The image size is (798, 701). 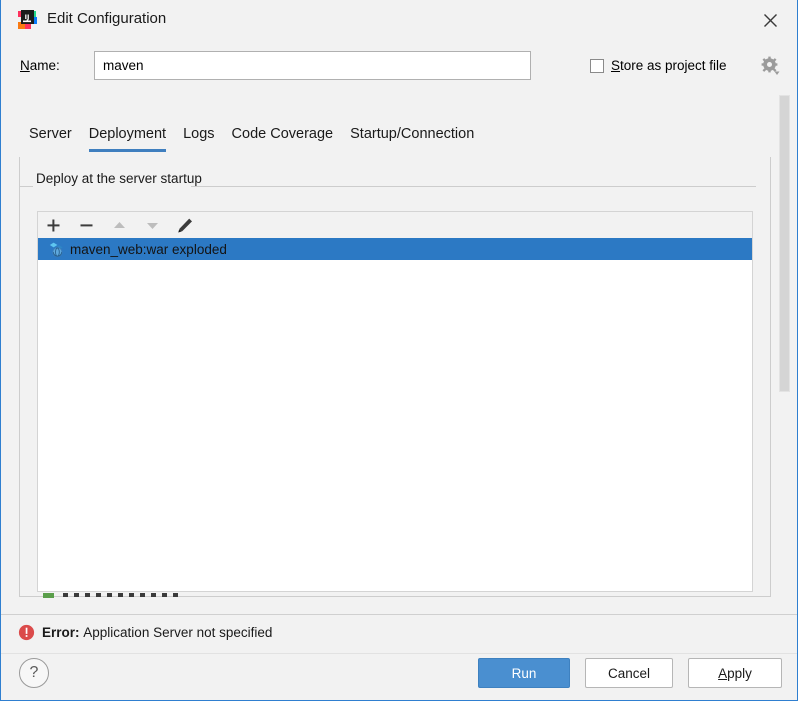 I want to click on close-icon, so click(x=770, y=20).